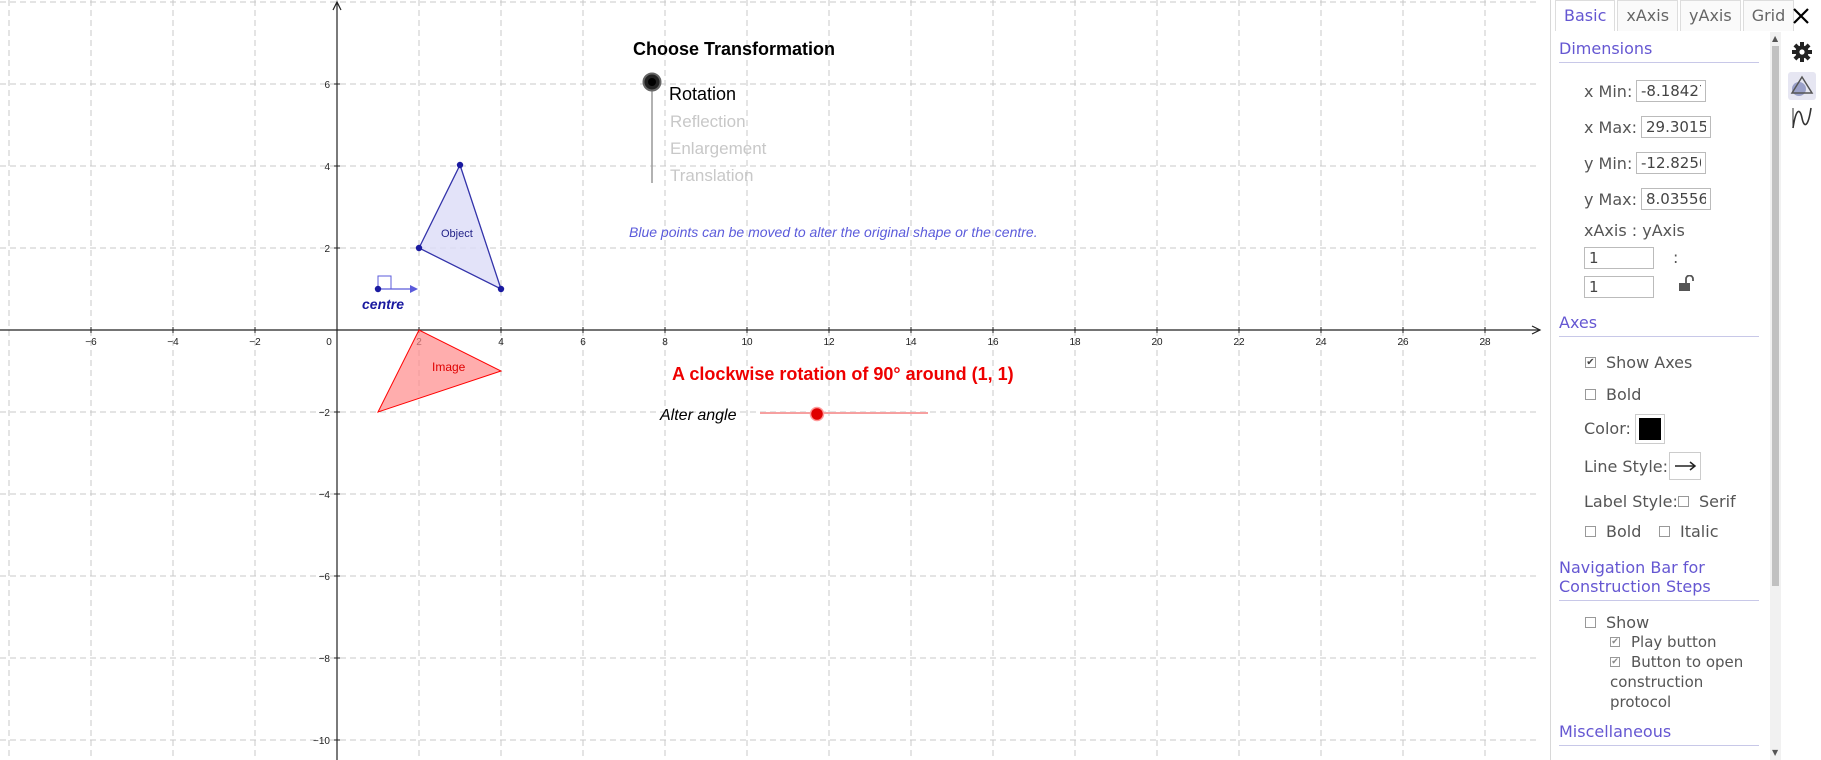 This screenshot has width=1821, height=760. What do you see at coordinates (397, 284) in the screenshot?
I see `centre-marker` at bounding box center [397, 284].